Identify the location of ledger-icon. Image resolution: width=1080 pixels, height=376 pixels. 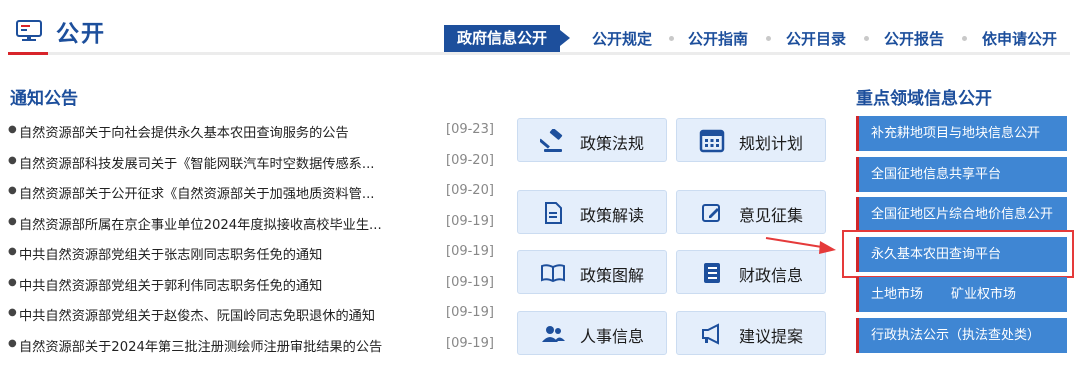
(712, 273).